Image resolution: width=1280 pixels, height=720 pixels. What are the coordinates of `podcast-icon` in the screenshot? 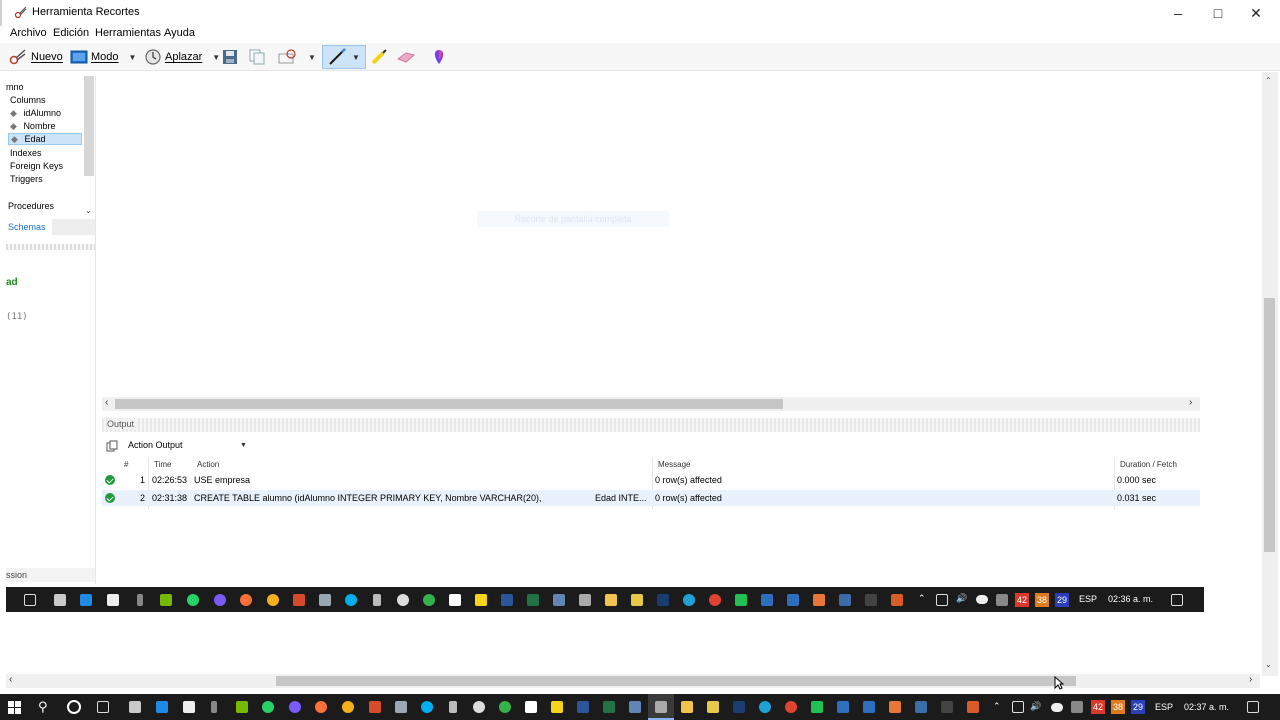 It's located at (295, 707).